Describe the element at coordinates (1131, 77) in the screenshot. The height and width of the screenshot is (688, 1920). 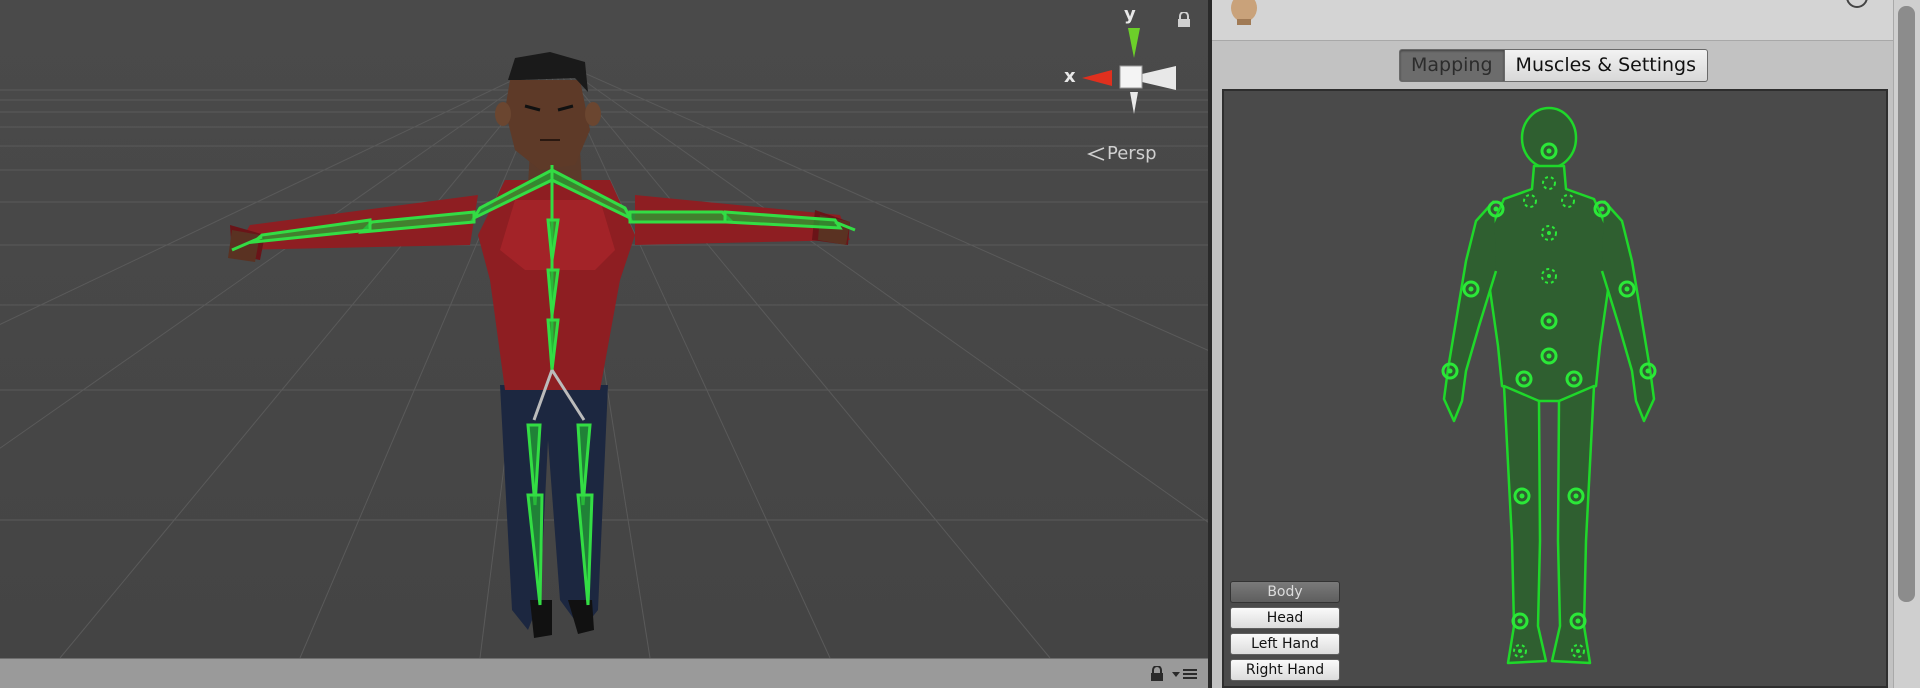
I see `gizmo-center-cube` at that location.